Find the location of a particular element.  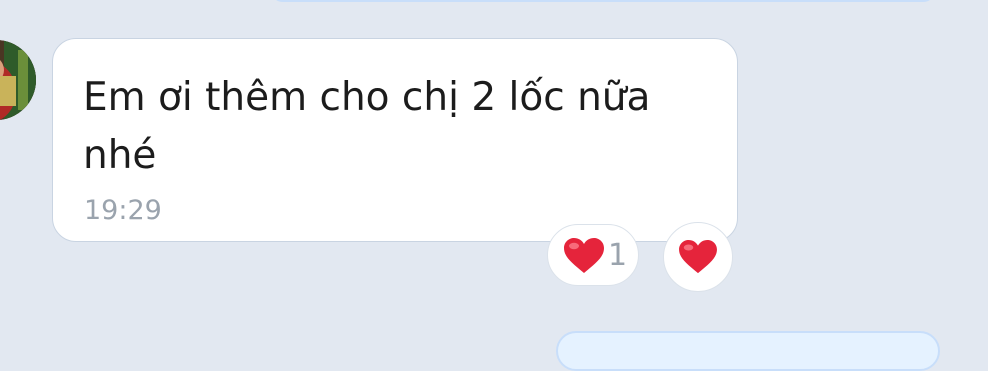

heart-reaction-count: 1 is located at coordinates (593, 255).